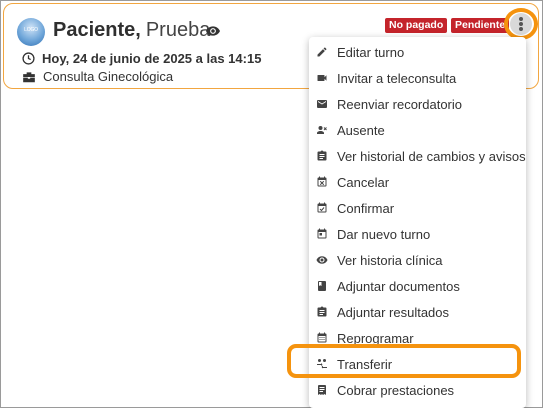  I want to click on menu-item-ausente: Ausente, so click(417, 130).